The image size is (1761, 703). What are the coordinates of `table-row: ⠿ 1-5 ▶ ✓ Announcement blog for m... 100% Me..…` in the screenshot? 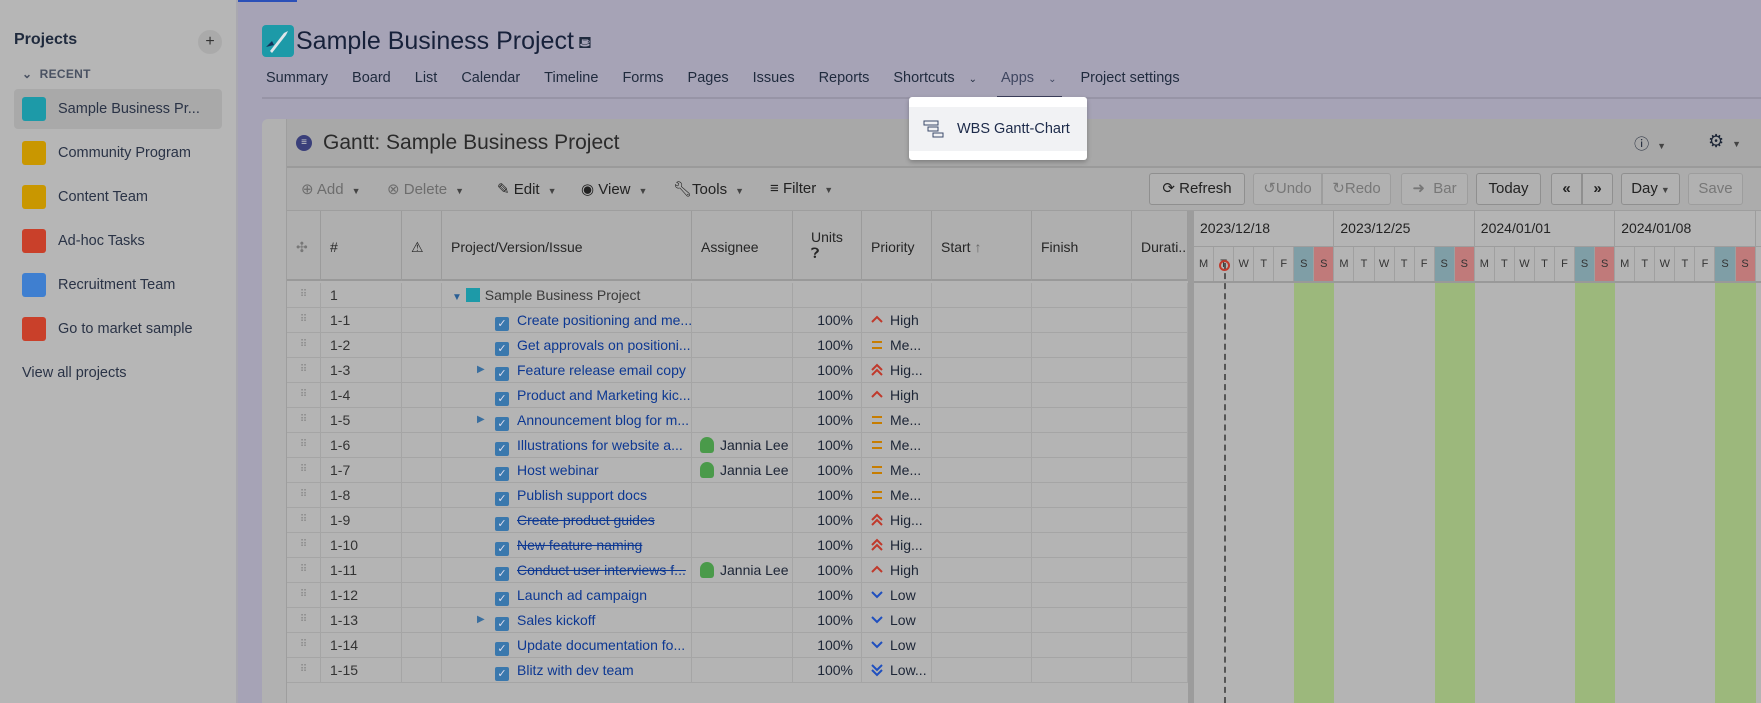 It's located at (737, 420).